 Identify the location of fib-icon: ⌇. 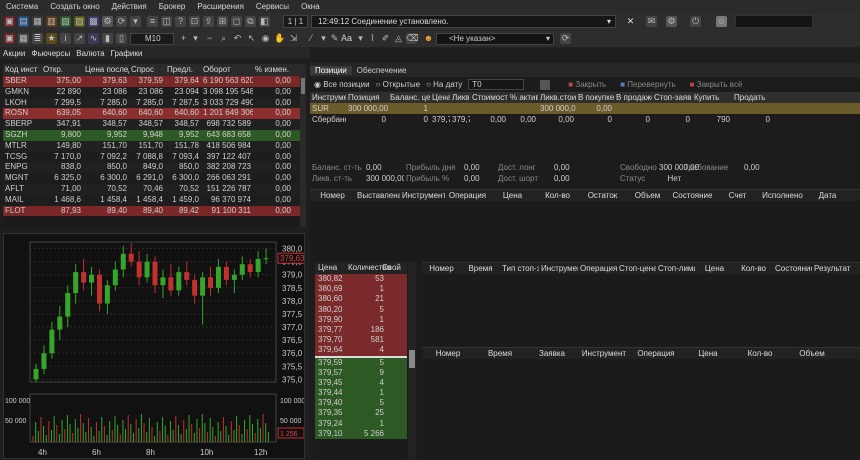
(372, 38).